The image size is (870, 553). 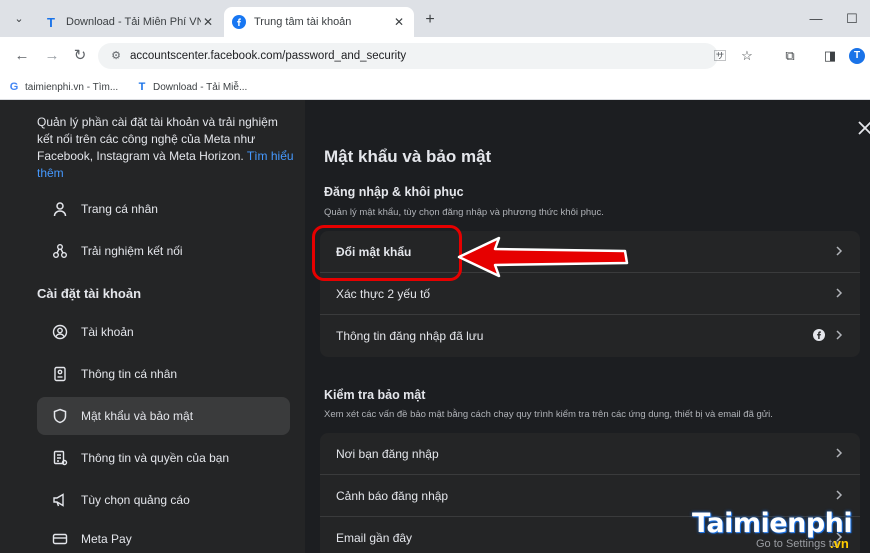 I want to click on sidebar-item-account: Tài khoản, so click(x=163, y=332).